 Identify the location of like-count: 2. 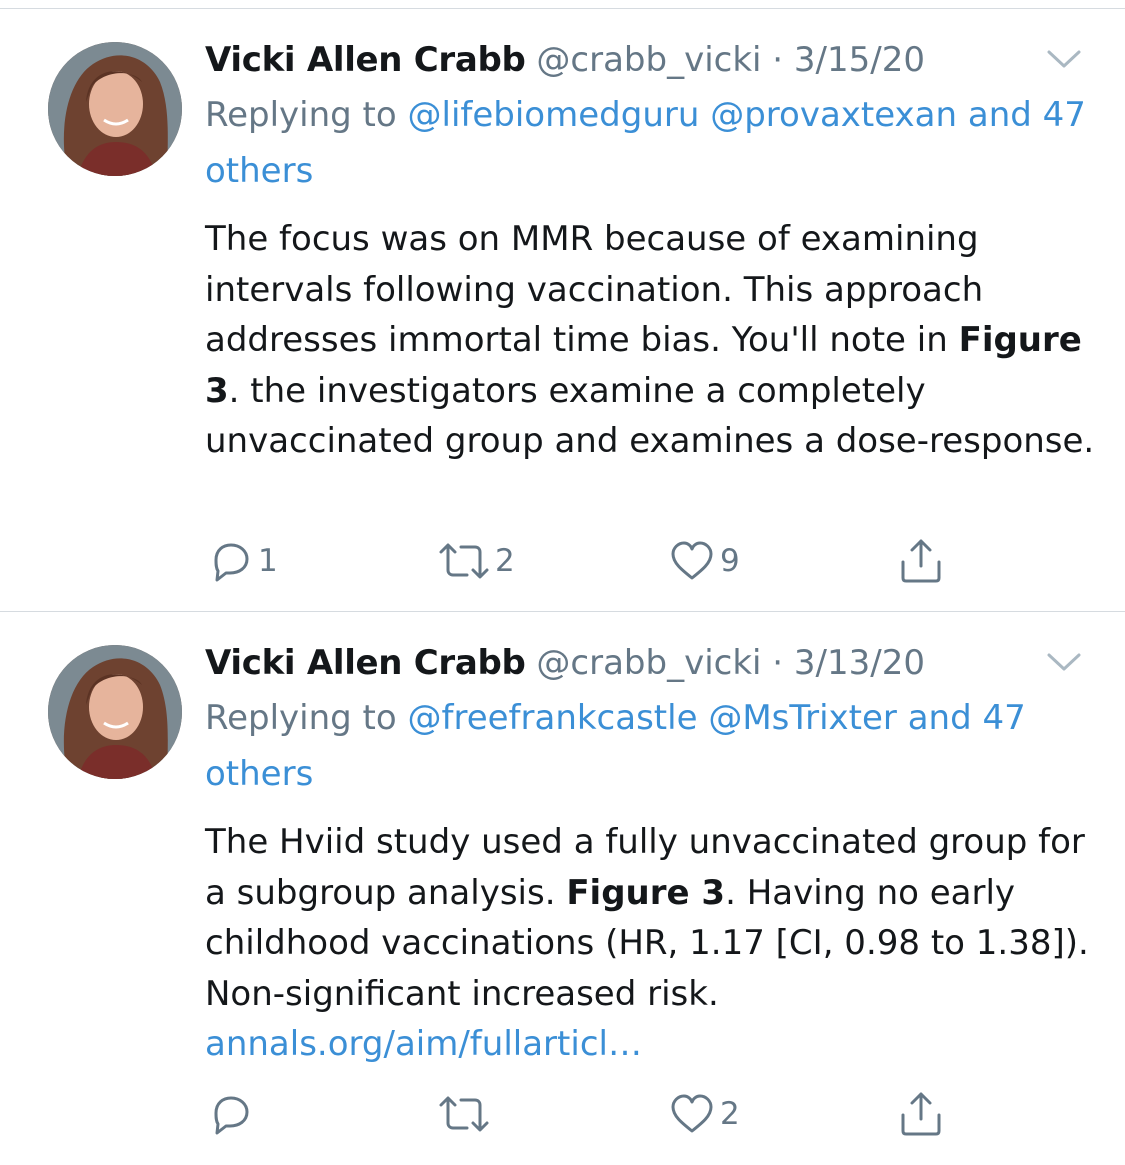
(730, 1114).